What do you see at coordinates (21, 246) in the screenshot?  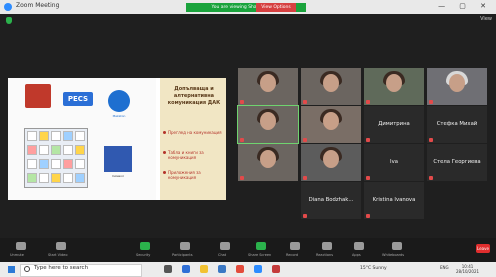 I see `mic-icon` at bounding box center [21, 246].